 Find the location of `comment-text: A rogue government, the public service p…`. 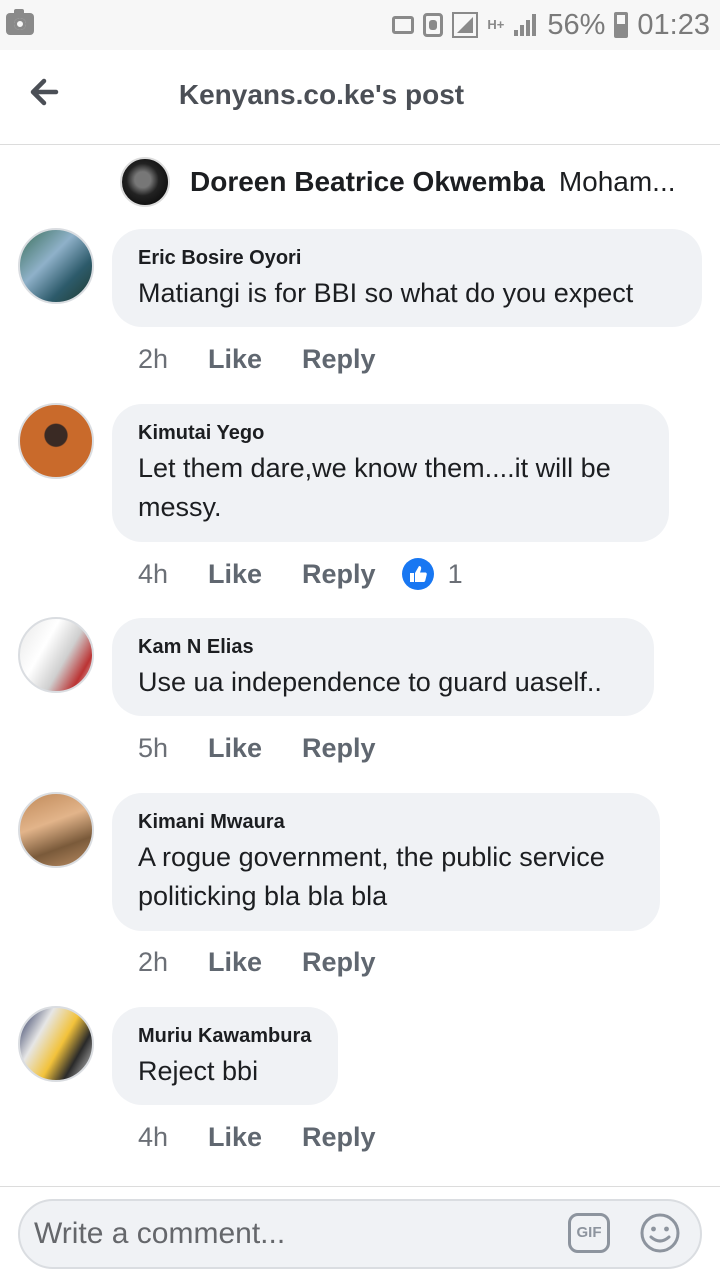

comment-text: A rogue government, the public service p… is located at coordinates (371, 876).